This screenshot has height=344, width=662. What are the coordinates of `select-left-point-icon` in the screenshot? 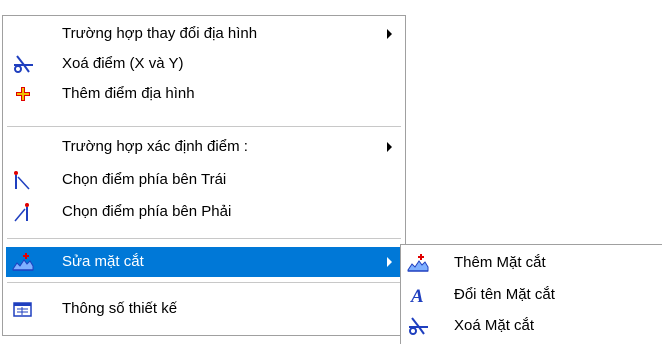 It's located at (22, 180).